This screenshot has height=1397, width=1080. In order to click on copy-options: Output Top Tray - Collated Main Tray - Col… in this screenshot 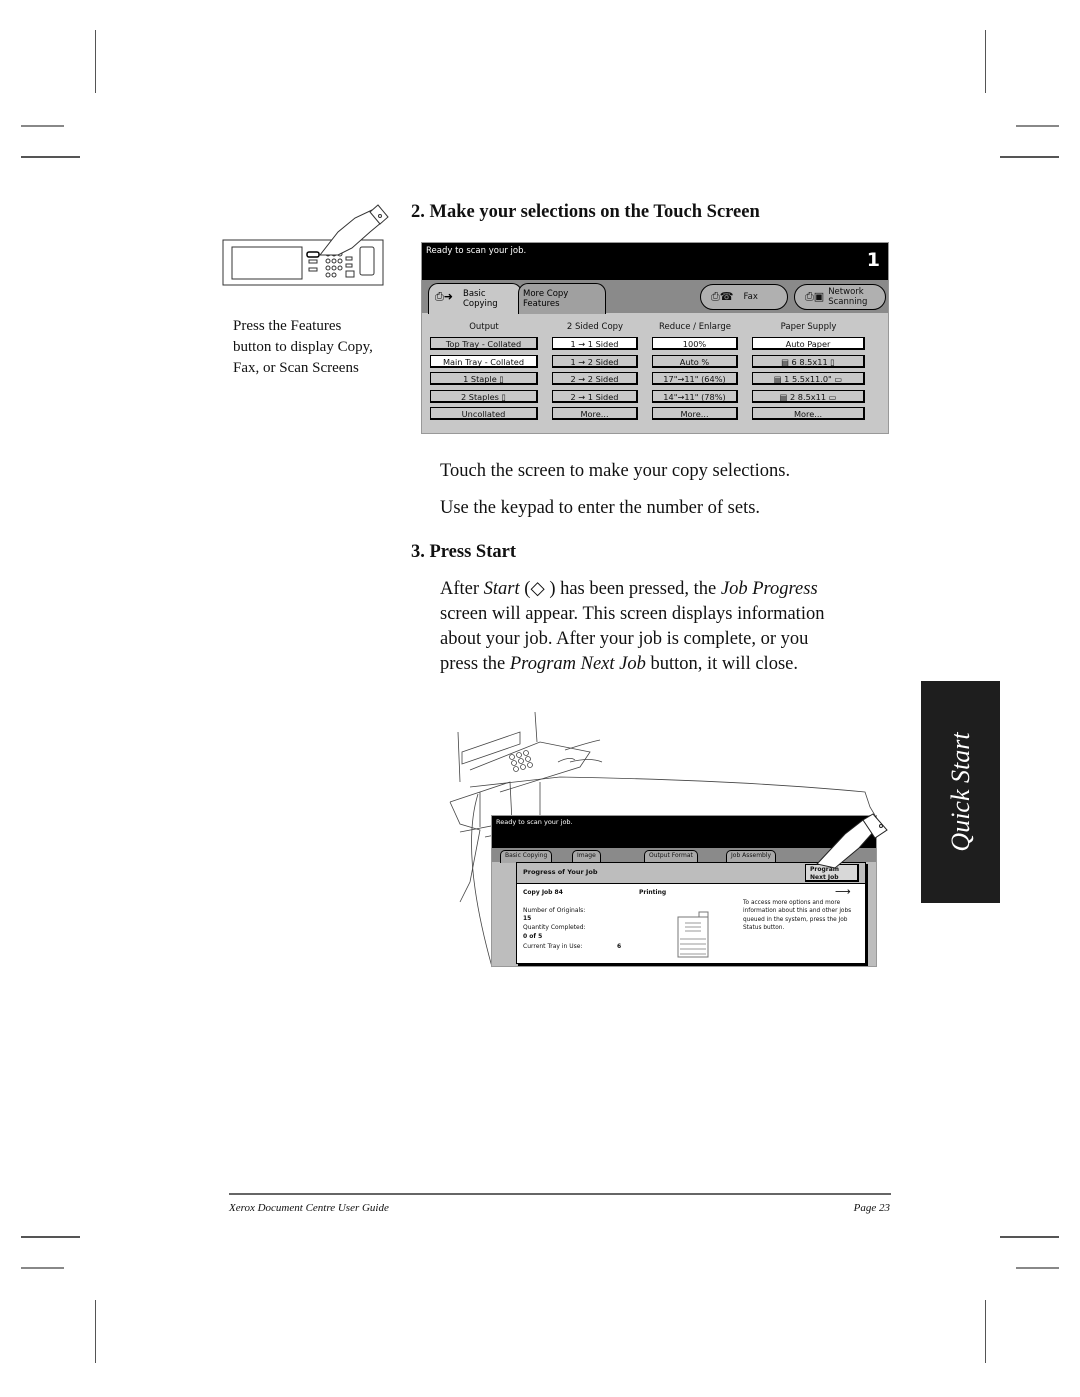, I will do `click(655, 369)`.